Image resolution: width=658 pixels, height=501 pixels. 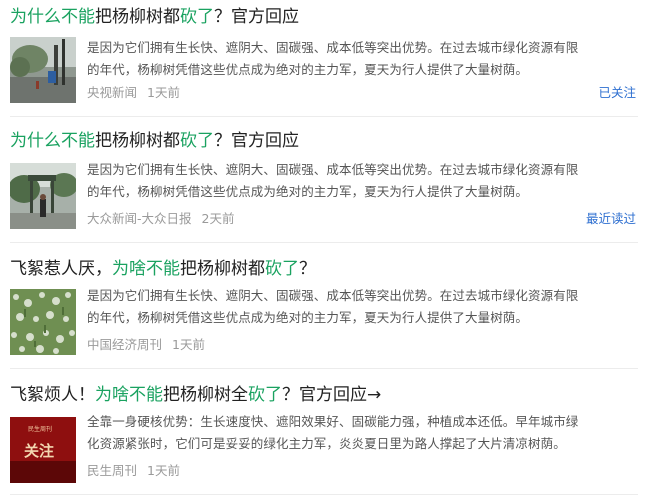 I want to click on result-title: 飞絮惹人厌，为啥不能把杨柳树都砍了？, so click(x=163, y=269).